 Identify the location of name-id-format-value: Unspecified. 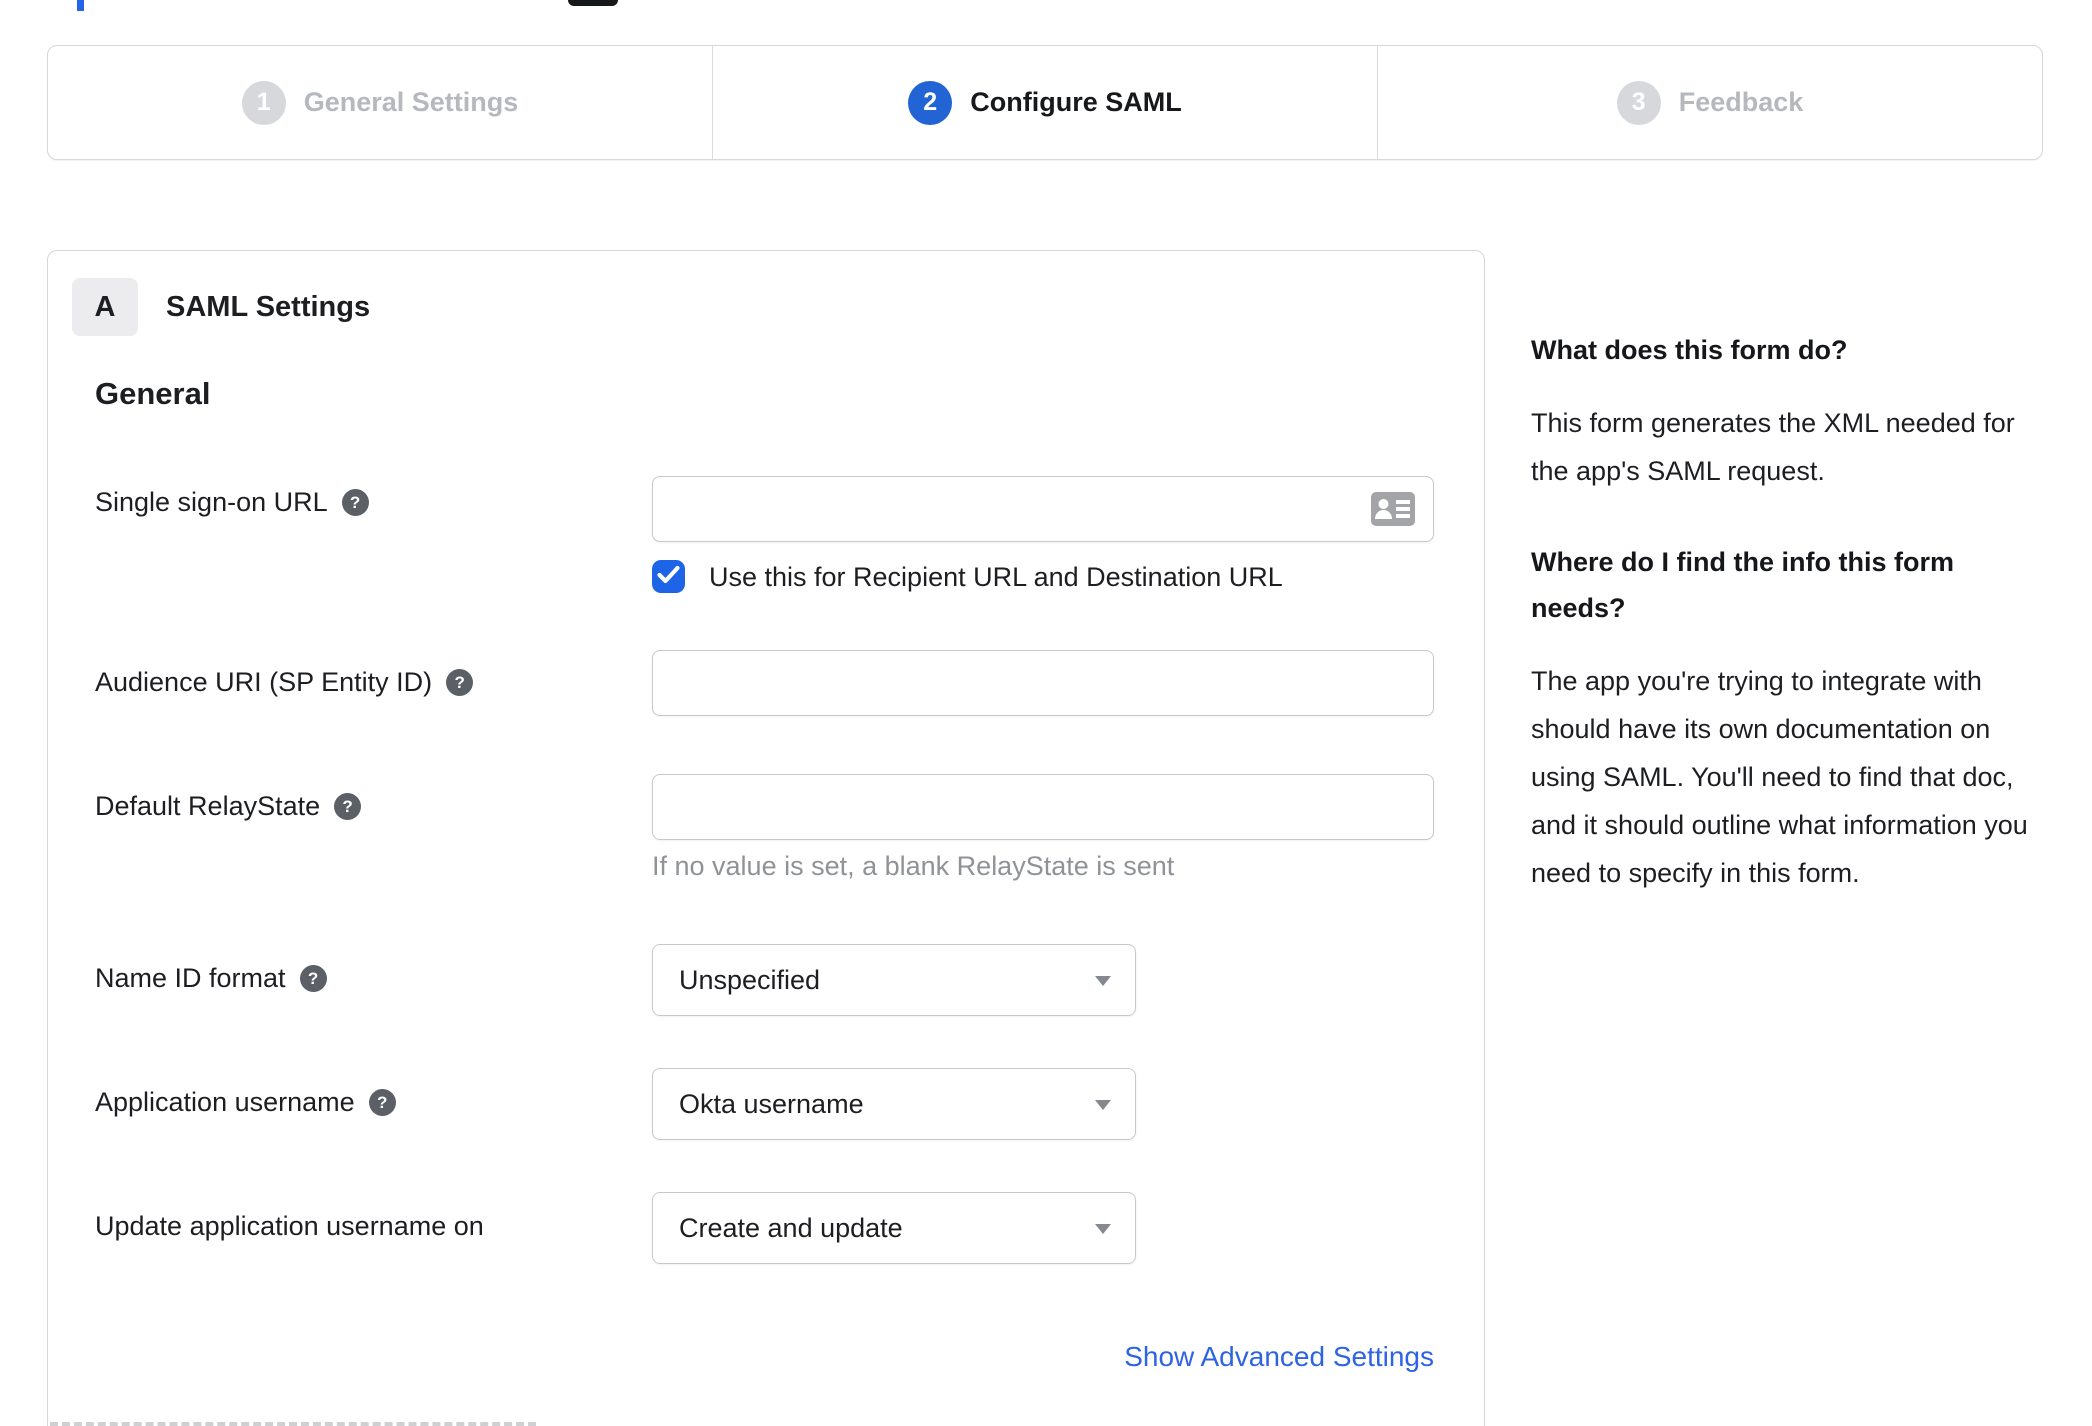
(750, 979).